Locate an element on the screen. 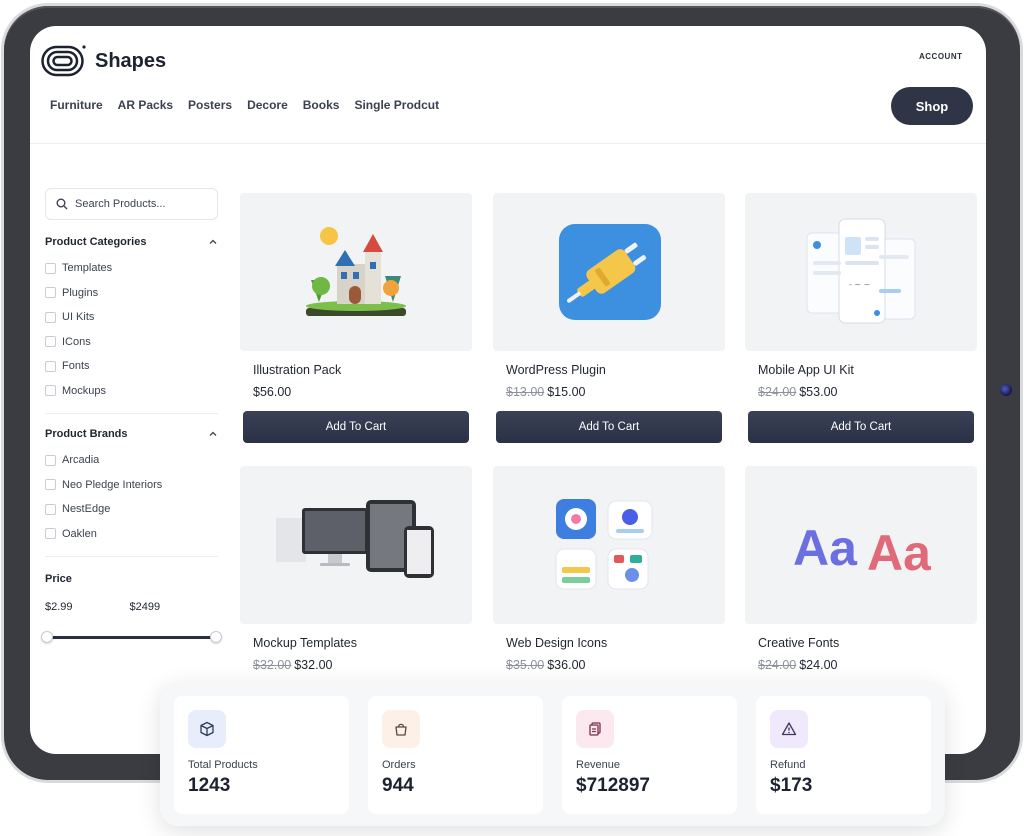  category-mockups: Mockups is located at coordinates (131, 391).